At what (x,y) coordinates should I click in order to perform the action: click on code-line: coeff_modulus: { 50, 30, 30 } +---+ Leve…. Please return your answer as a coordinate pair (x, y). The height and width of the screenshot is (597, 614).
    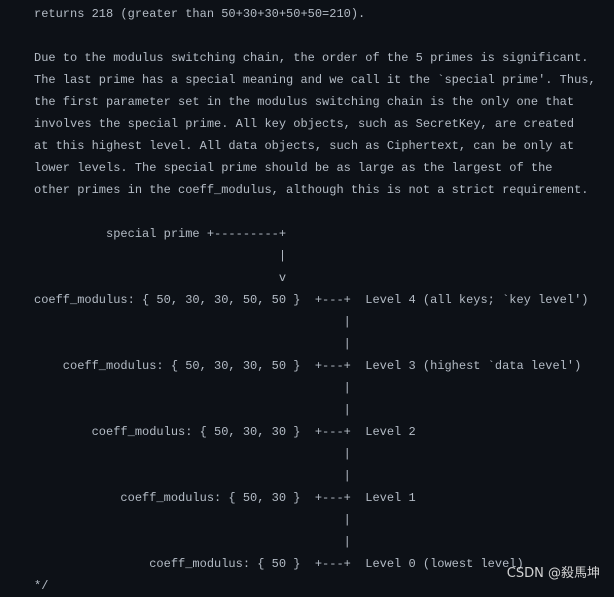
    Looking at the image, I should click on (225, 432).